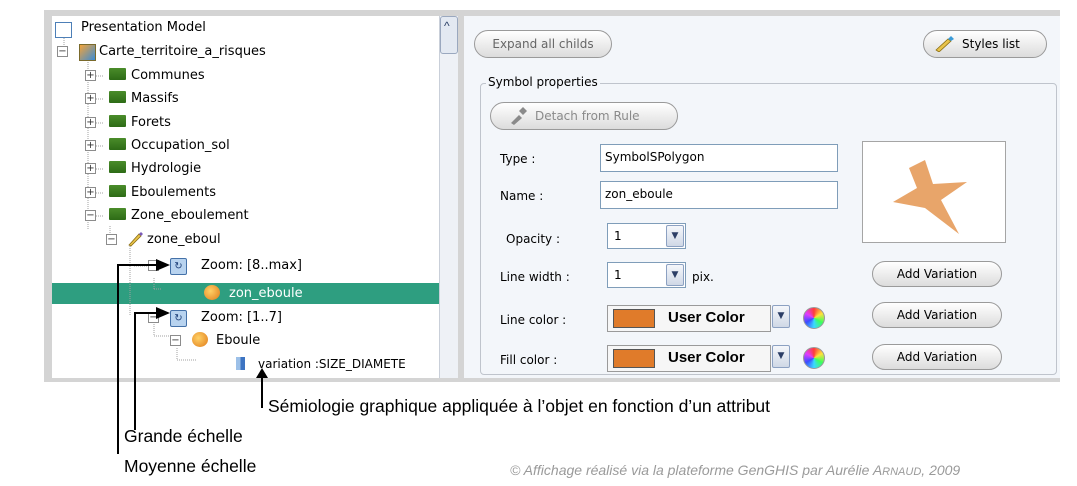  I want to click on opacity-label: Opacity :, so click(533, 239).